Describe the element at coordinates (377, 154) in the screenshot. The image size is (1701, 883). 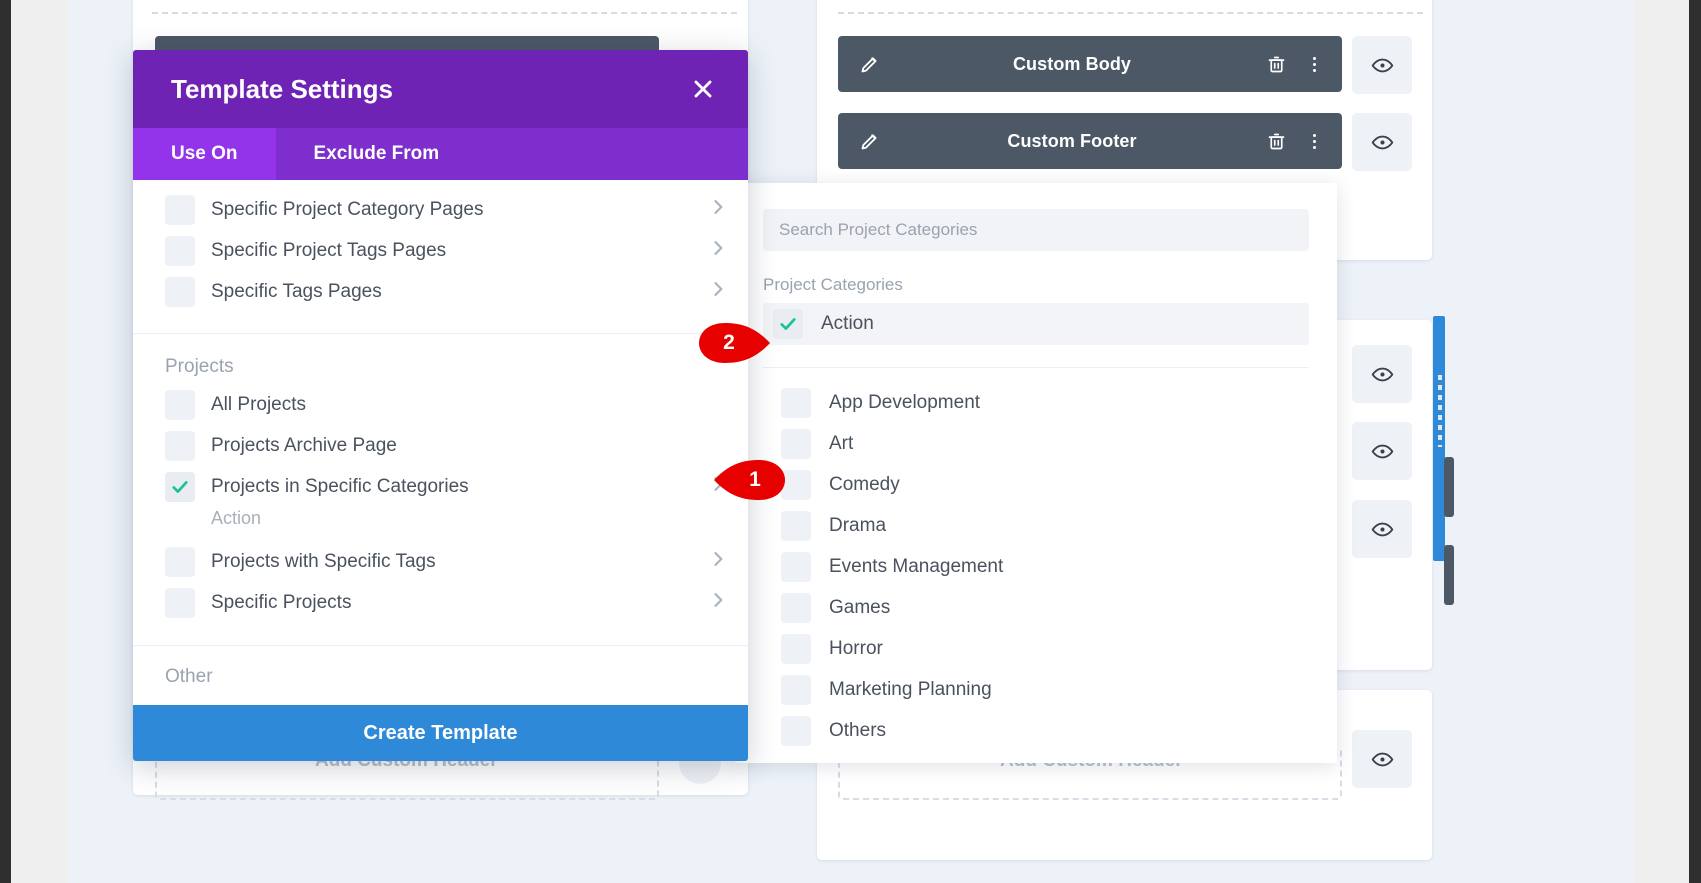
I see `tab-exclude-from: Exclude From` at that location.